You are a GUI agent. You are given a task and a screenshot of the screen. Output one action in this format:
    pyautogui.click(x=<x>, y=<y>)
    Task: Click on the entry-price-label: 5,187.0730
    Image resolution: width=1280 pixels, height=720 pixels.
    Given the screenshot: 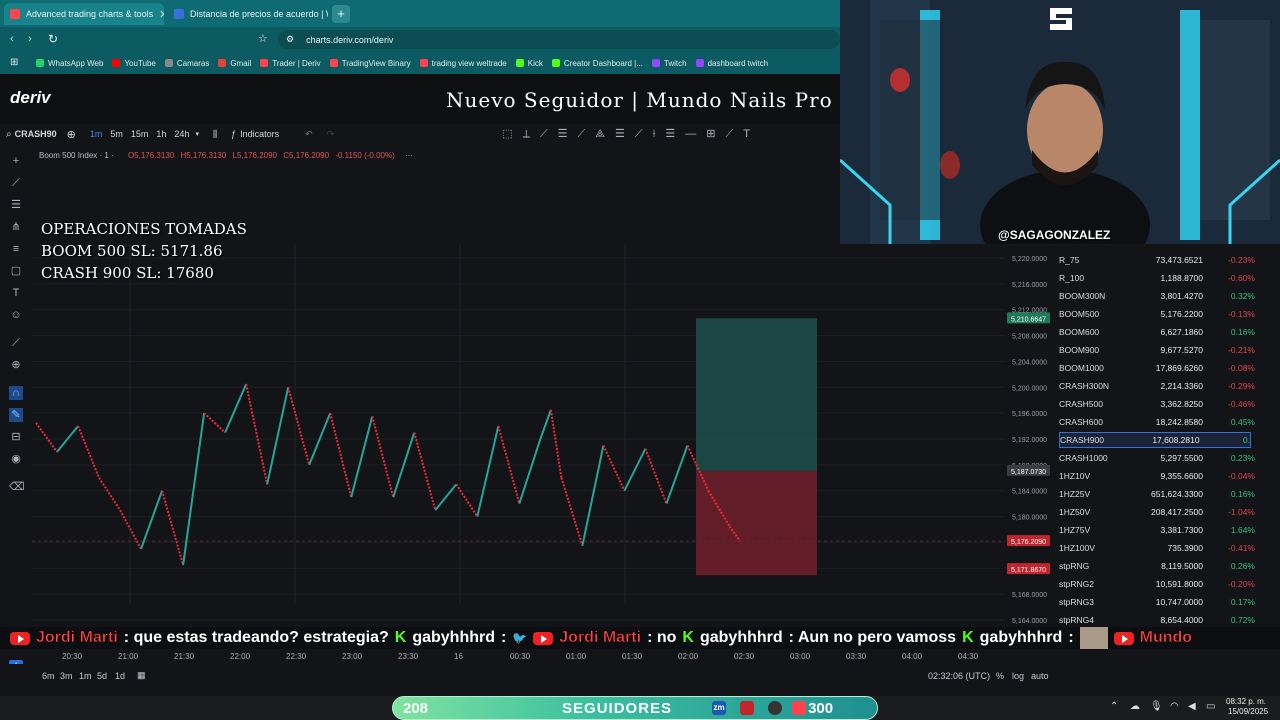 What is the action you would take?
    pyautogui.click(x=1028, y=472)
    